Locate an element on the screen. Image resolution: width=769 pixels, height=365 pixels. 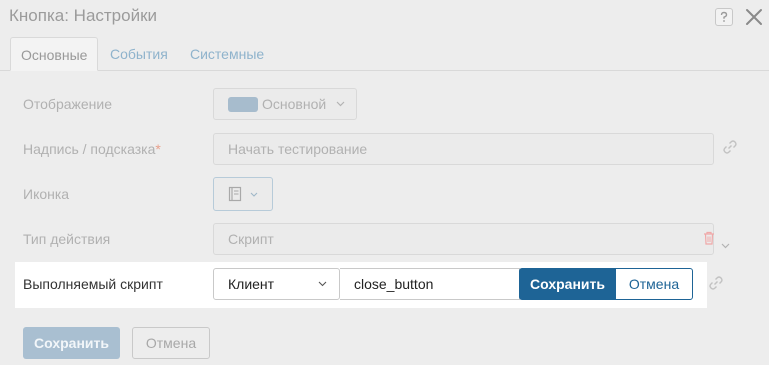
script-name-input: close_button is located at coordinates (430, 284).